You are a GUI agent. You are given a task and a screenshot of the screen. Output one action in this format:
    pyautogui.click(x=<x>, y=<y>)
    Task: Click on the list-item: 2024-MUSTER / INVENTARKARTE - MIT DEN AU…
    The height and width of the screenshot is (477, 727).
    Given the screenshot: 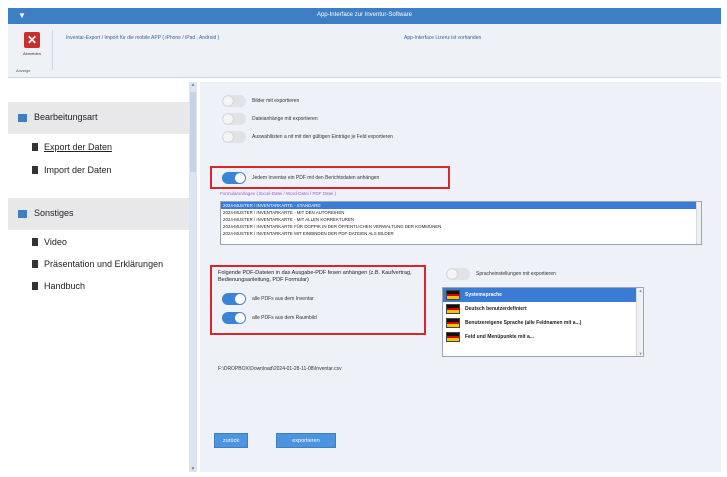 What is the action you would take?
    pyautogui.click(x=461, y=212)
    